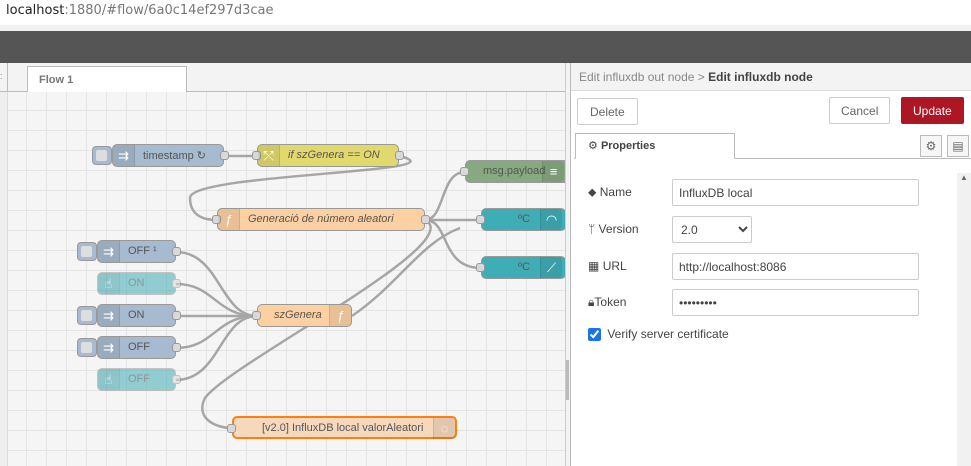  What do you see at coordinates (958, 146) in the screenshot?
I see `description-doc-icon: ▤` at bounding box center [958, 146].